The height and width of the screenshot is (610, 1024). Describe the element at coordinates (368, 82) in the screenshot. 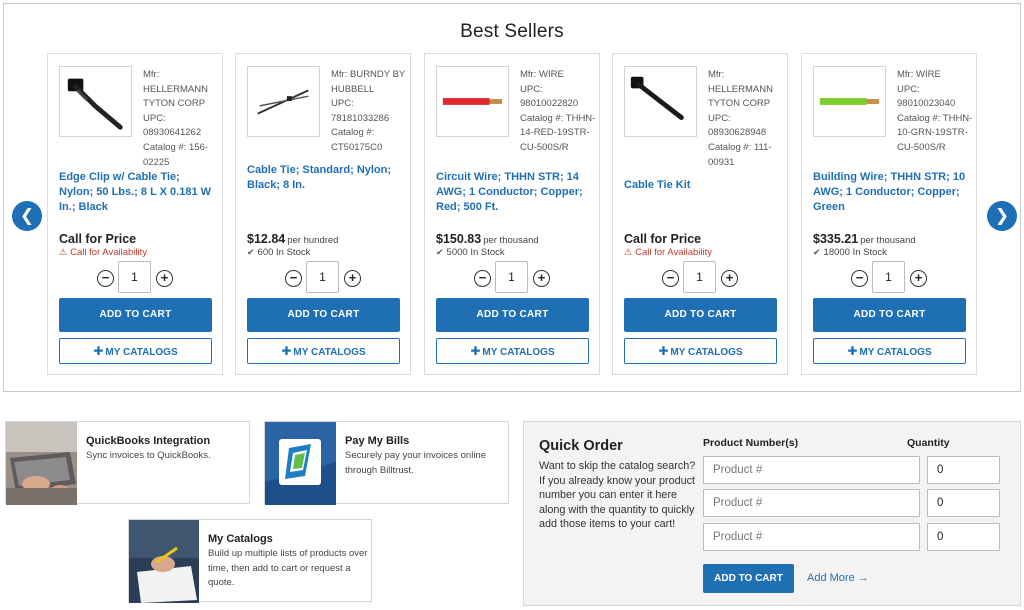

I see `product-mfr: Mfr: BURNDY BY HUBBELL` at that location.